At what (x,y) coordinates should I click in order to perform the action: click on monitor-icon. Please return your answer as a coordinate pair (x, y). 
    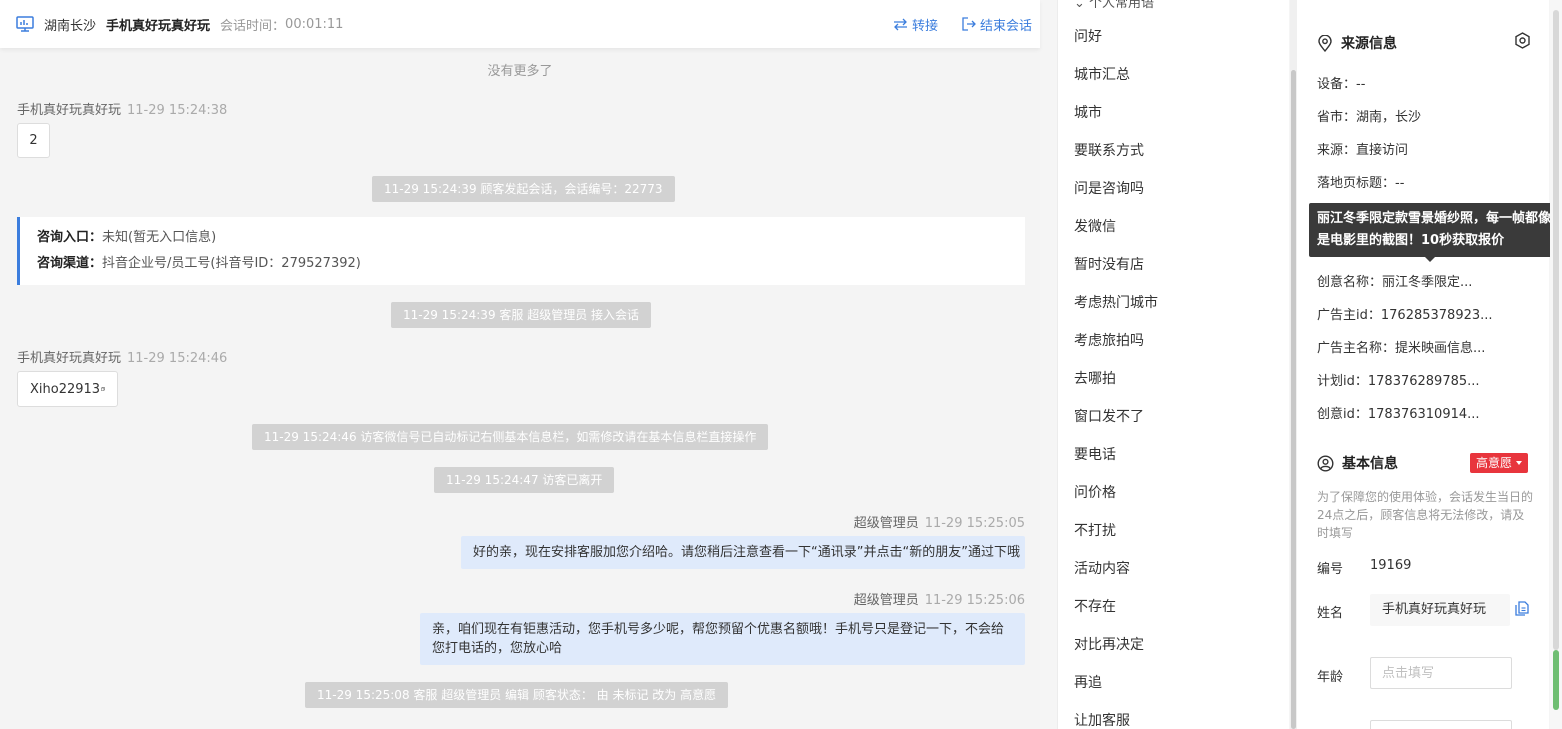
    Looking at the image, I should click on (25, 24).